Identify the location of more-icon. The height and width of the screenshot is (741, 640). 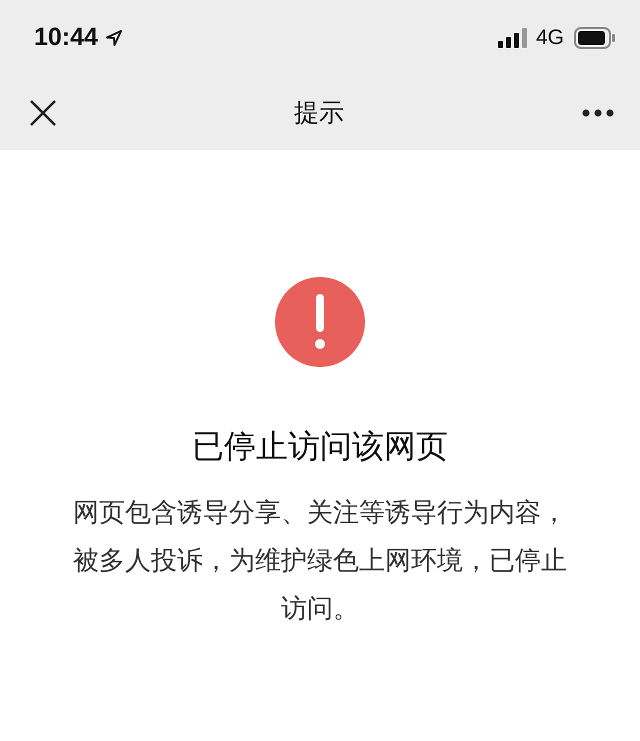
(598, 112).